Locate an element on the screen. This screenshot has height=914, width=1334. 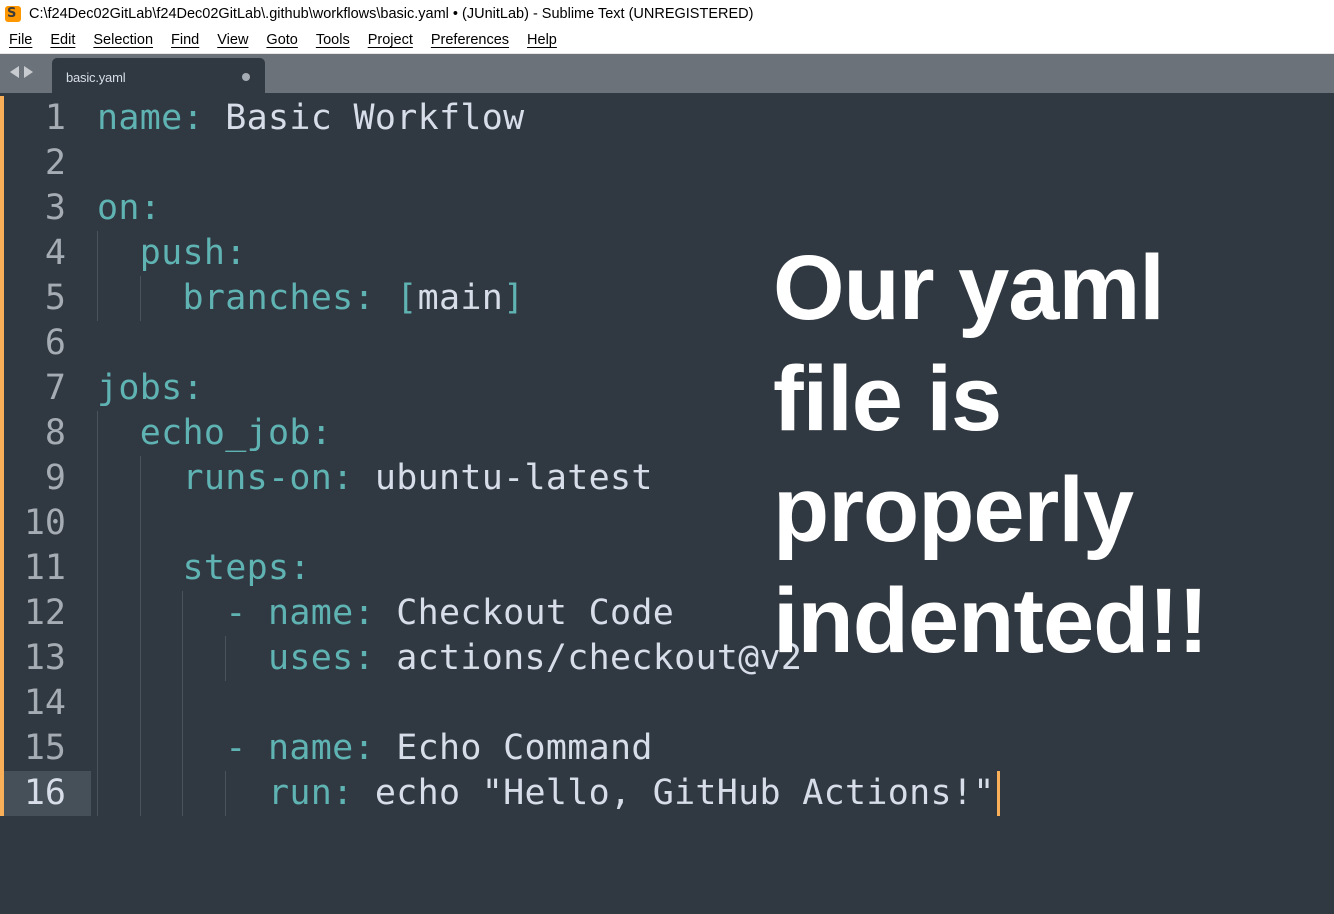
line-number: 11 is located at coordinates (44, 568).